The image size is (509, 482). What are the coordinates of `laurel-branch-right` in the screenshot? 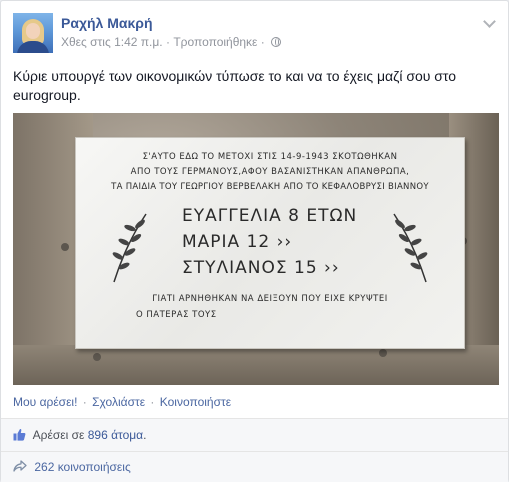 It's located at (410, 248).